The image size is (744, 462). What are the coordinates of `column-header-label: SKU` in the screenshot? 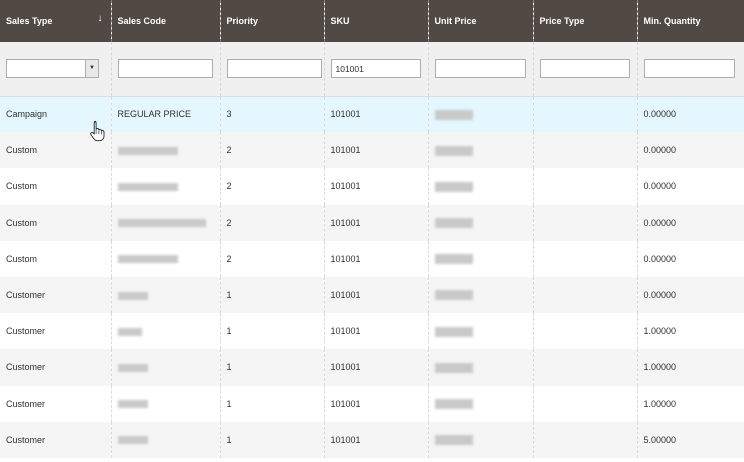 It's located at (340, 21).